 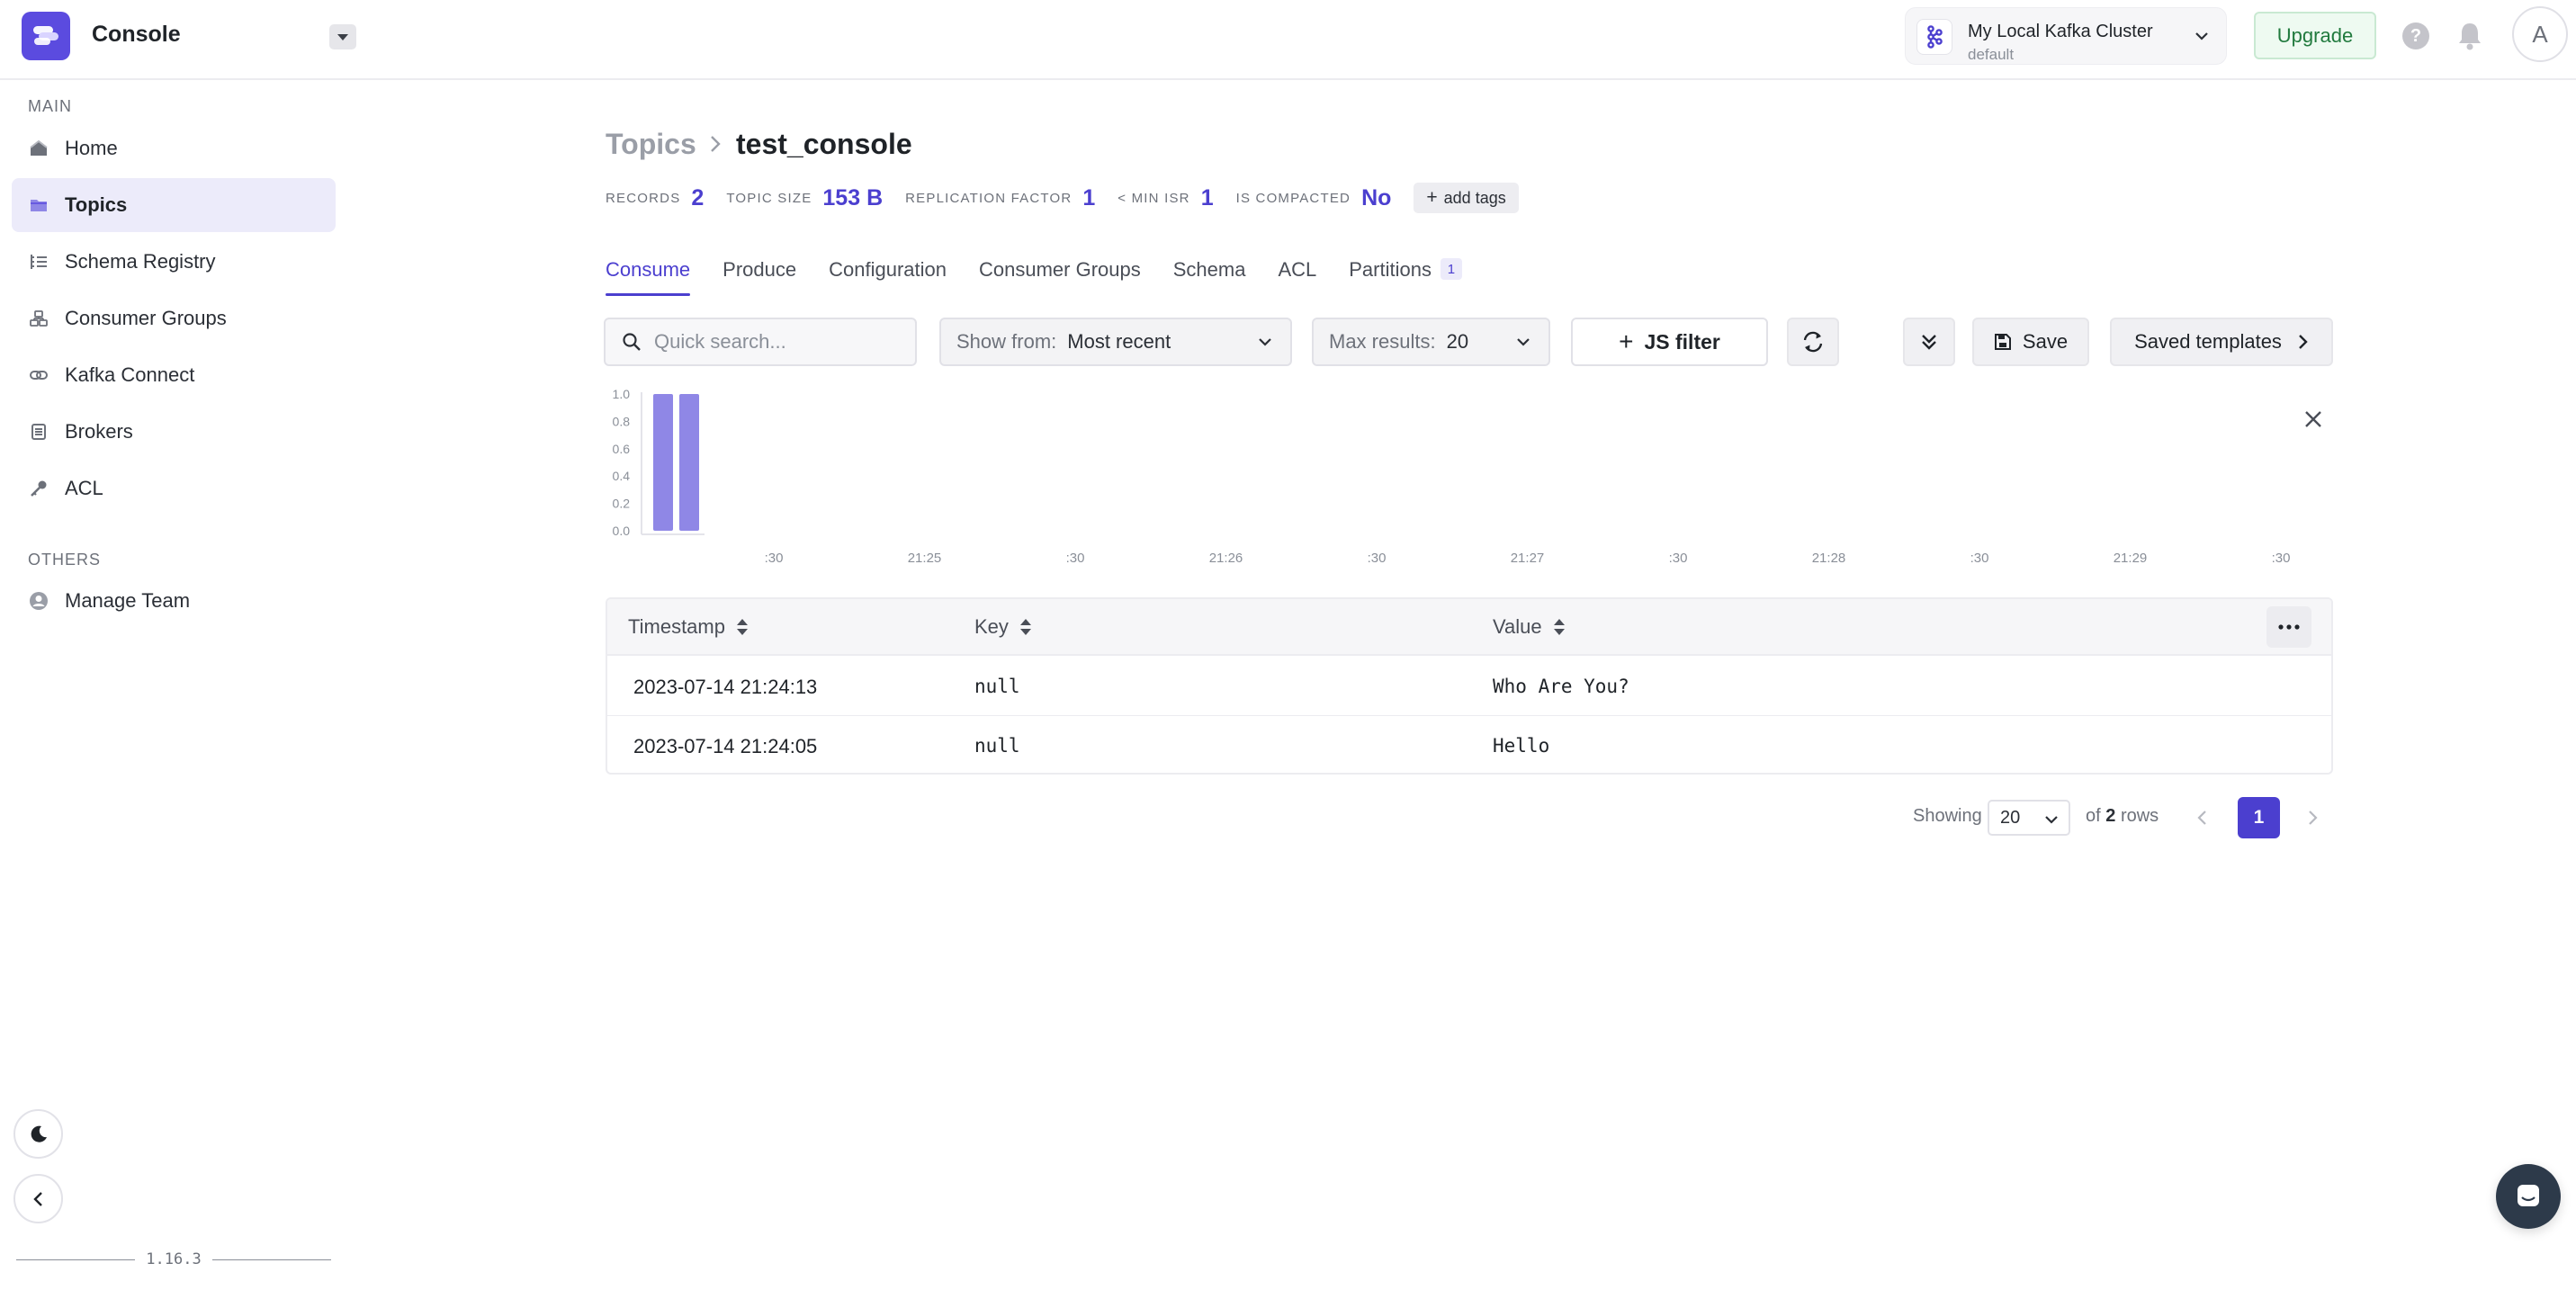 I want to click on chevron-down-icon, so click(x=2202, y=36).